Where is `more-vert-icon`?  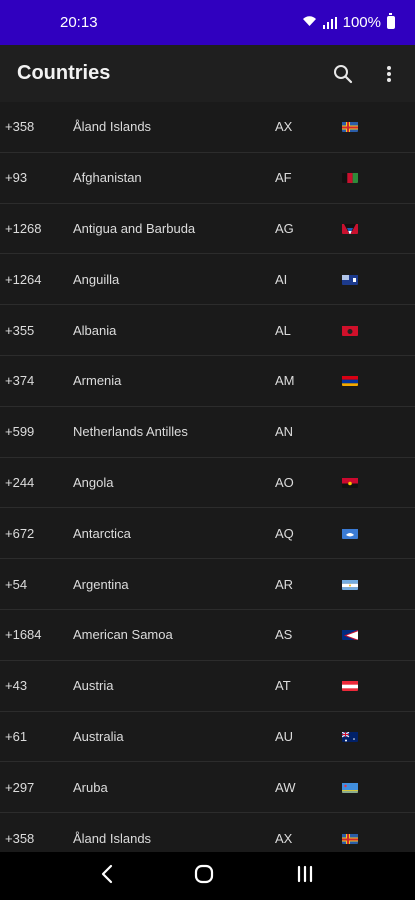
more-vert-icon is located at coordinates (389, 74).